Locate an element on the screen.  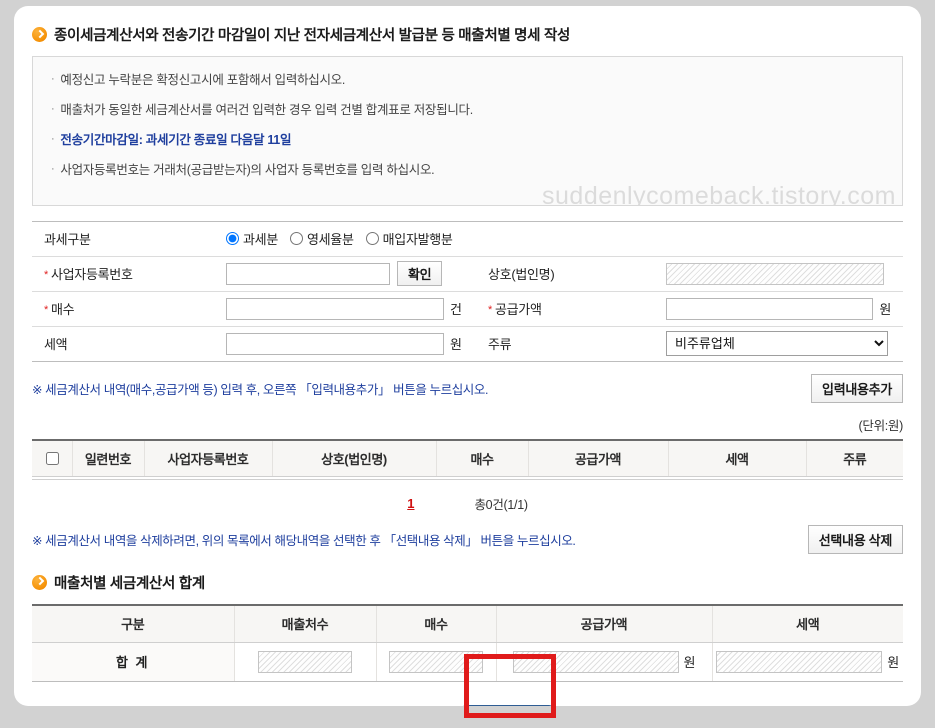
radio-option-taxable: 과세분 is located at coordinates (252, 238).